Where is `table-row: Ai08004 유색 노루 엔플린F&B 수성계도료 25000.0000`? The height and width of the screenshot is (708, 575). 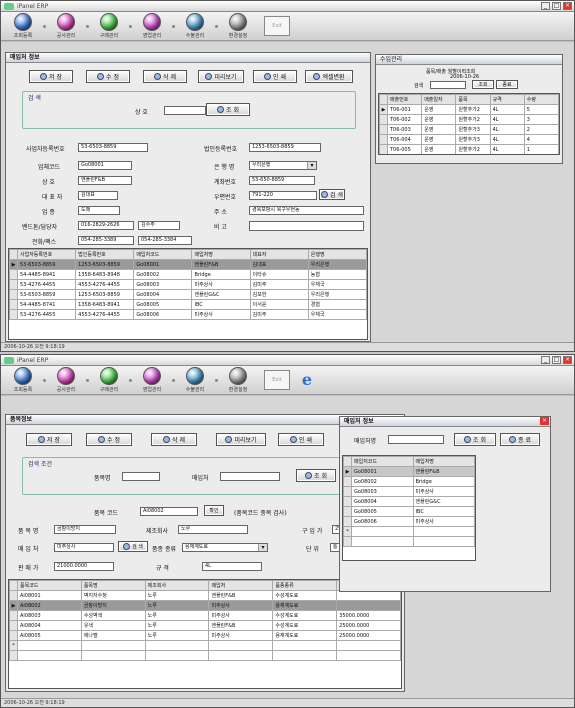 table-row: Ai08004 유색 노루 엔플린F&B 수성계도료 25000.0000 is located at coordinates (205, 625).